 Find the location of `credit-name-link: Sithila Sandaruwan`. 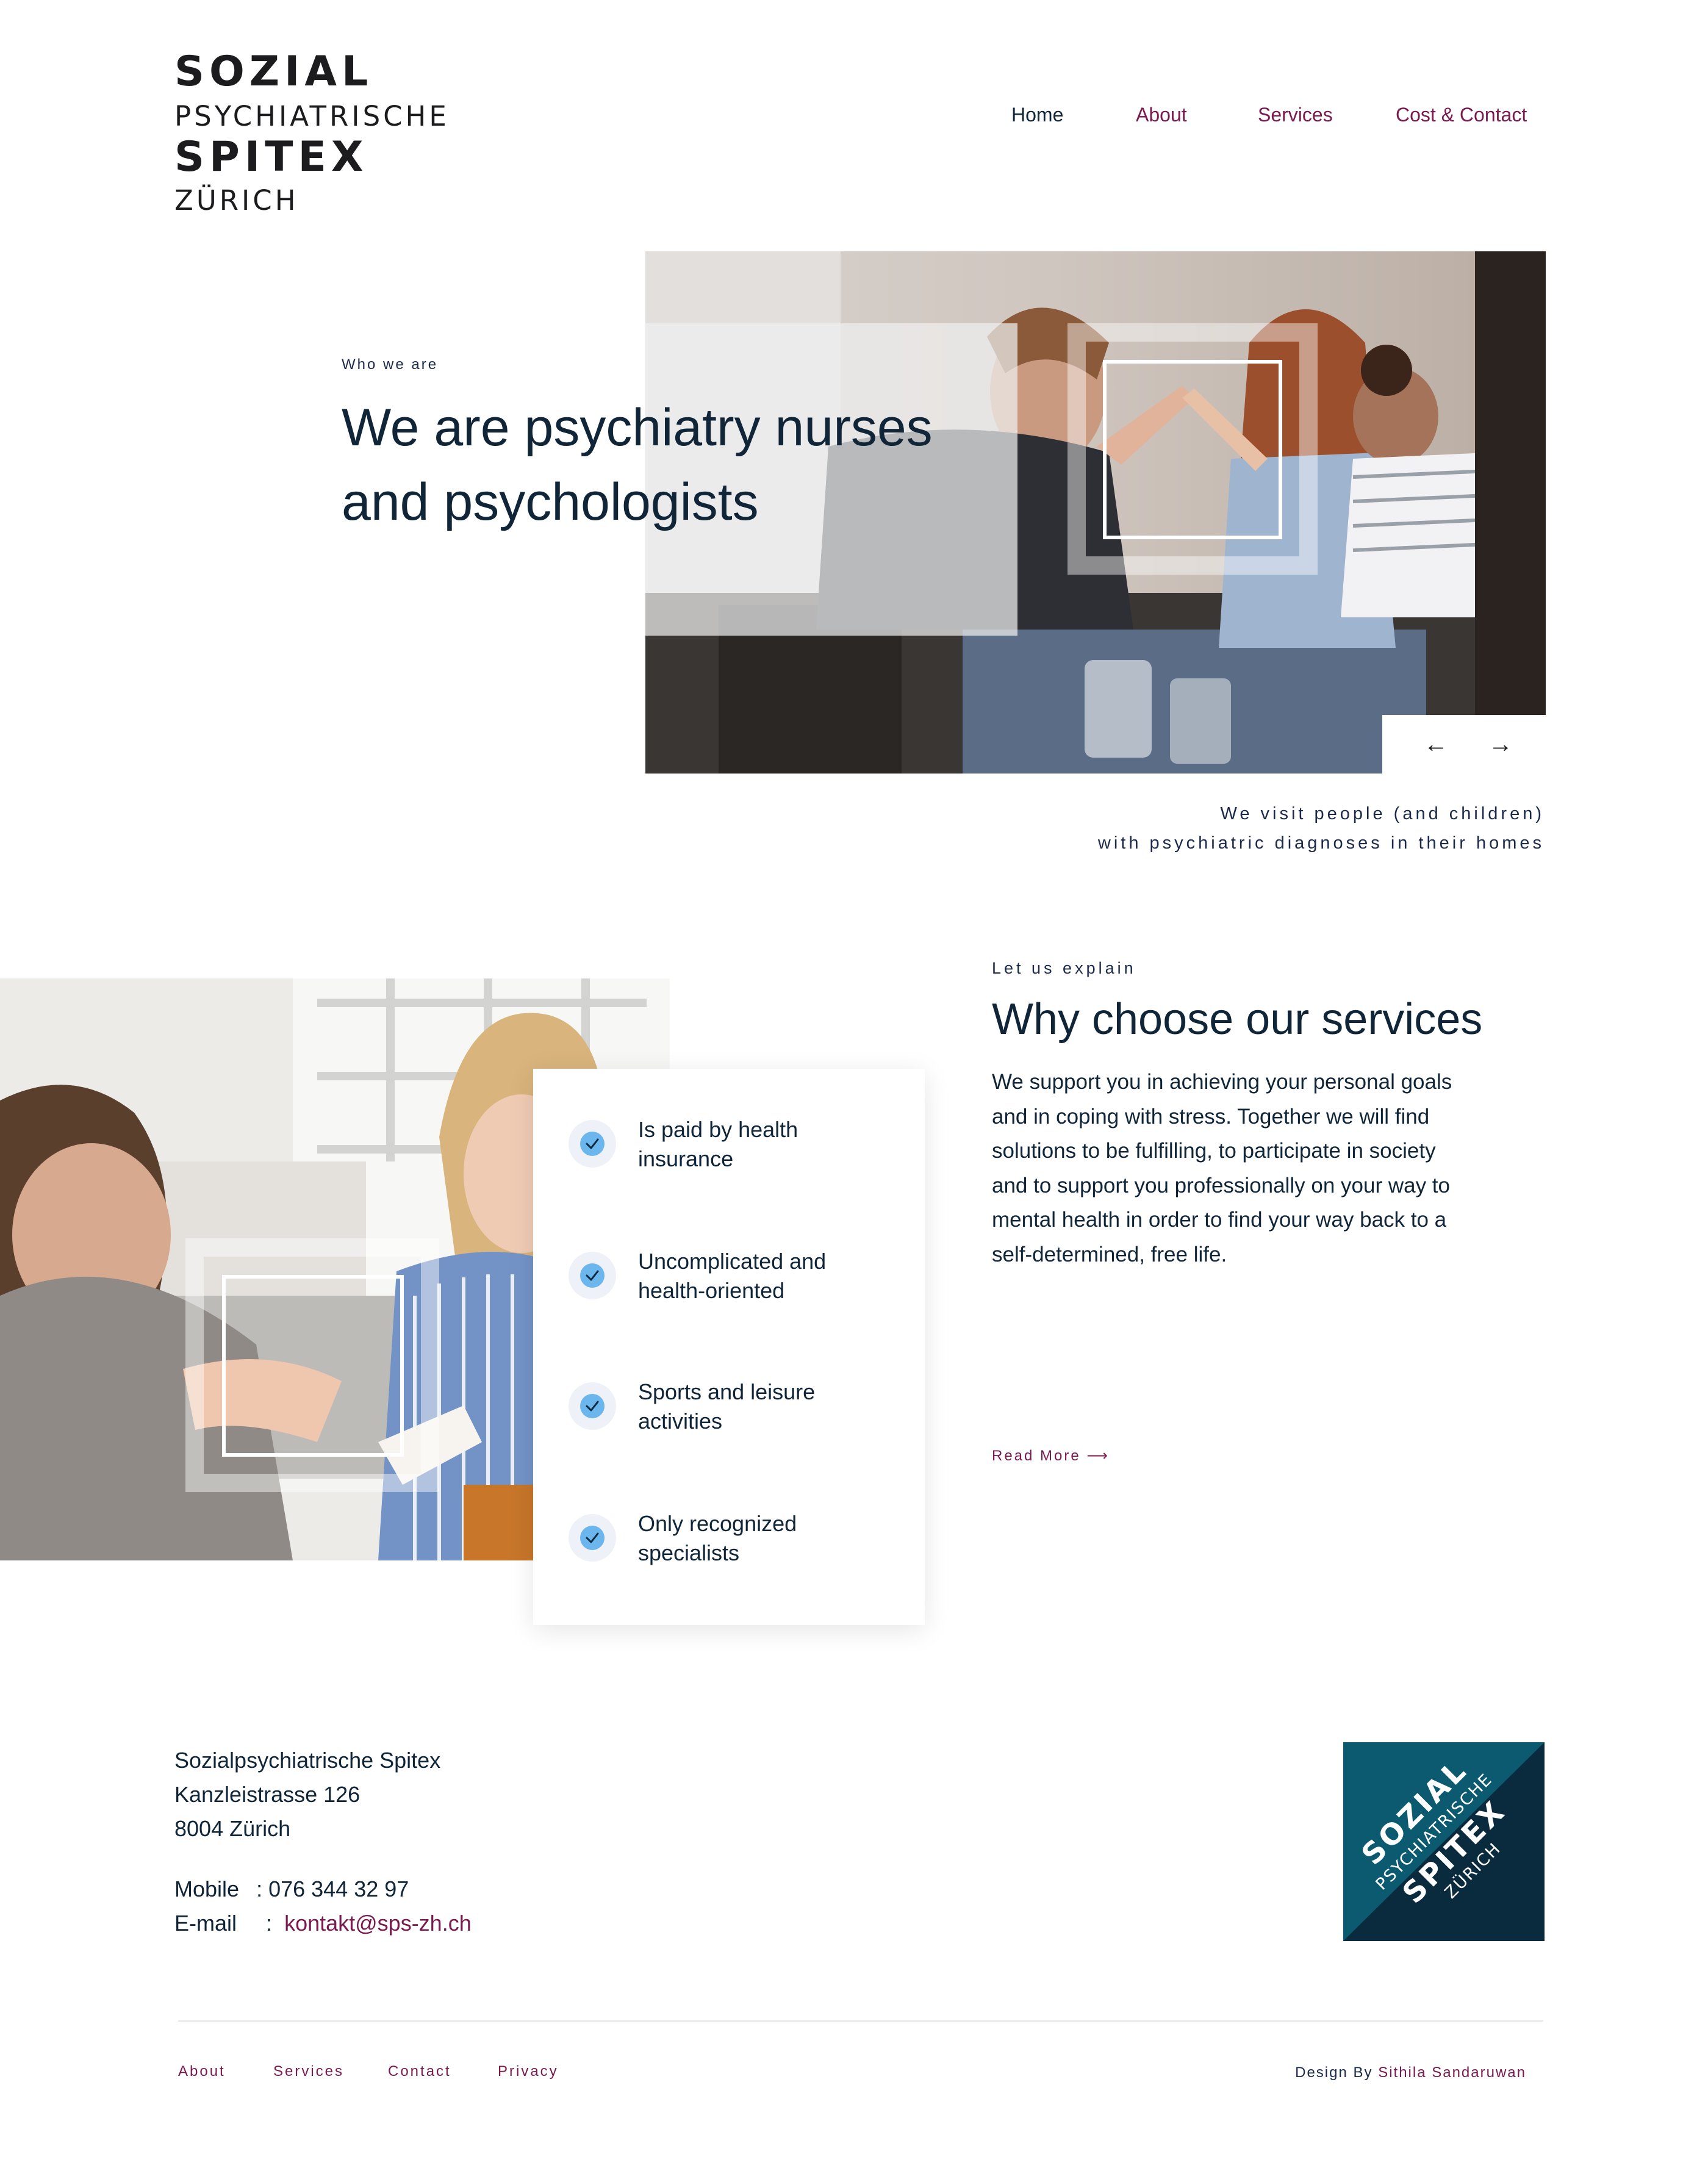

credit-name-link: Sithila Sandaruwan is located at coordinates (1452, 2072).